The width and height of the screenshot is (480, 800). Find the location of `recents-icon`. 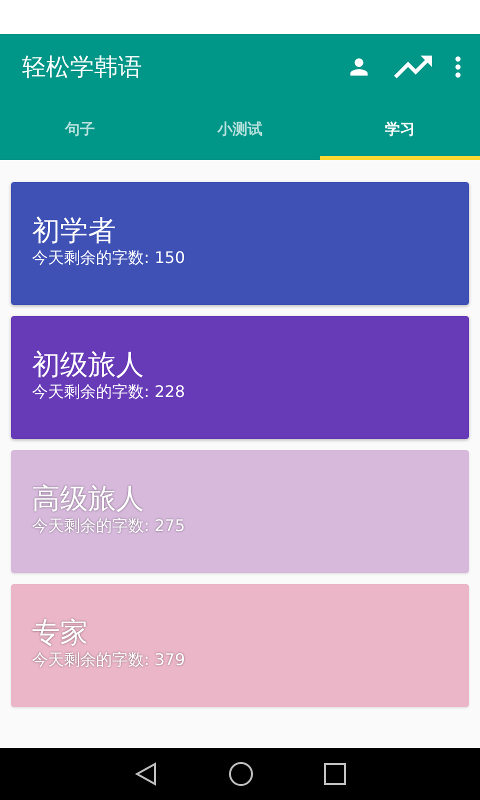

recents-icon is located at coordinates (335, 774).